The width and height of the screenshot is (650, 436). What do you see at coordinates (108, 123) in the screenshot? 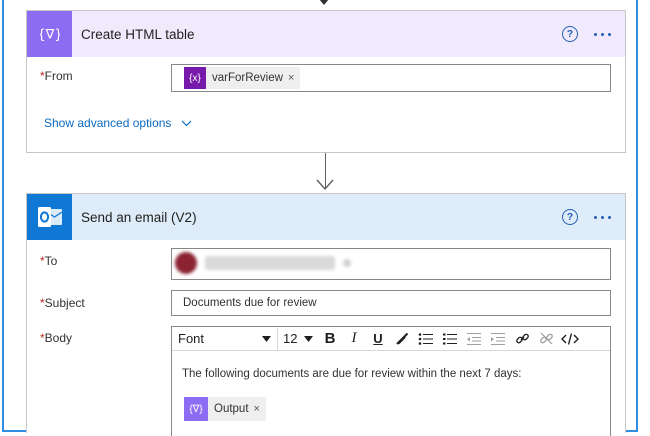
I see `advanced-label: Show advanced options` at bounding box center [108, 123].